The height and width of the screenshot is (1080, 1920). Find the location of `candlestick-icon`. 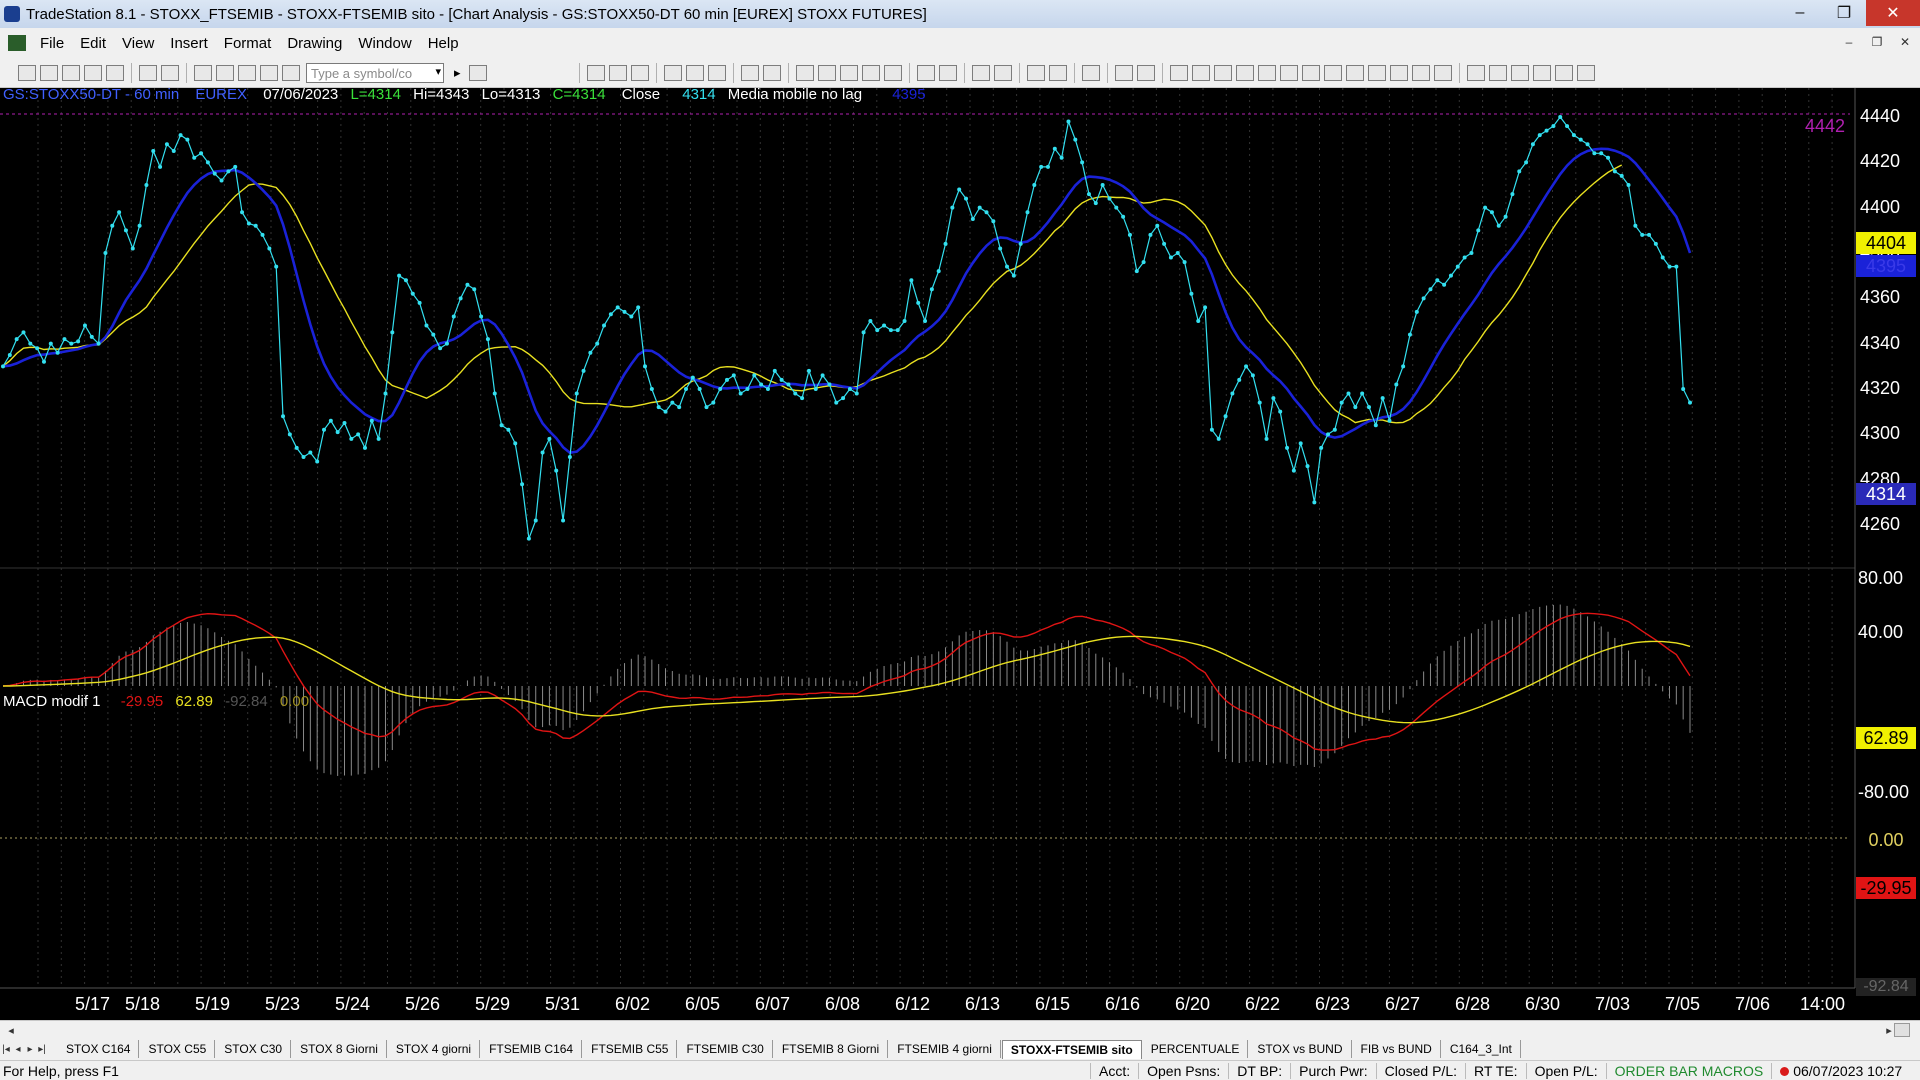

candlestick-icon is located at coordinates (848, 72).